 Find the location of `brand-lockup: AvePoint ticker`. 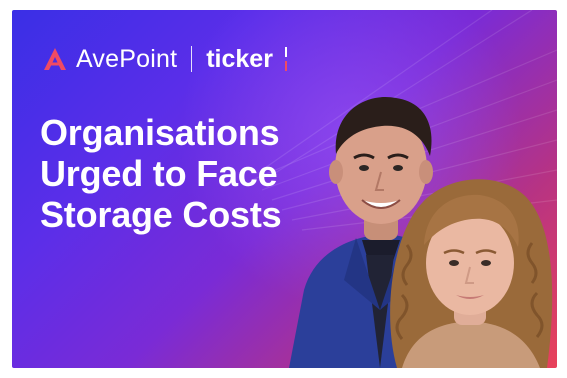

brand-lockup: AvePoint ticker is located at coordinates (165, 59).